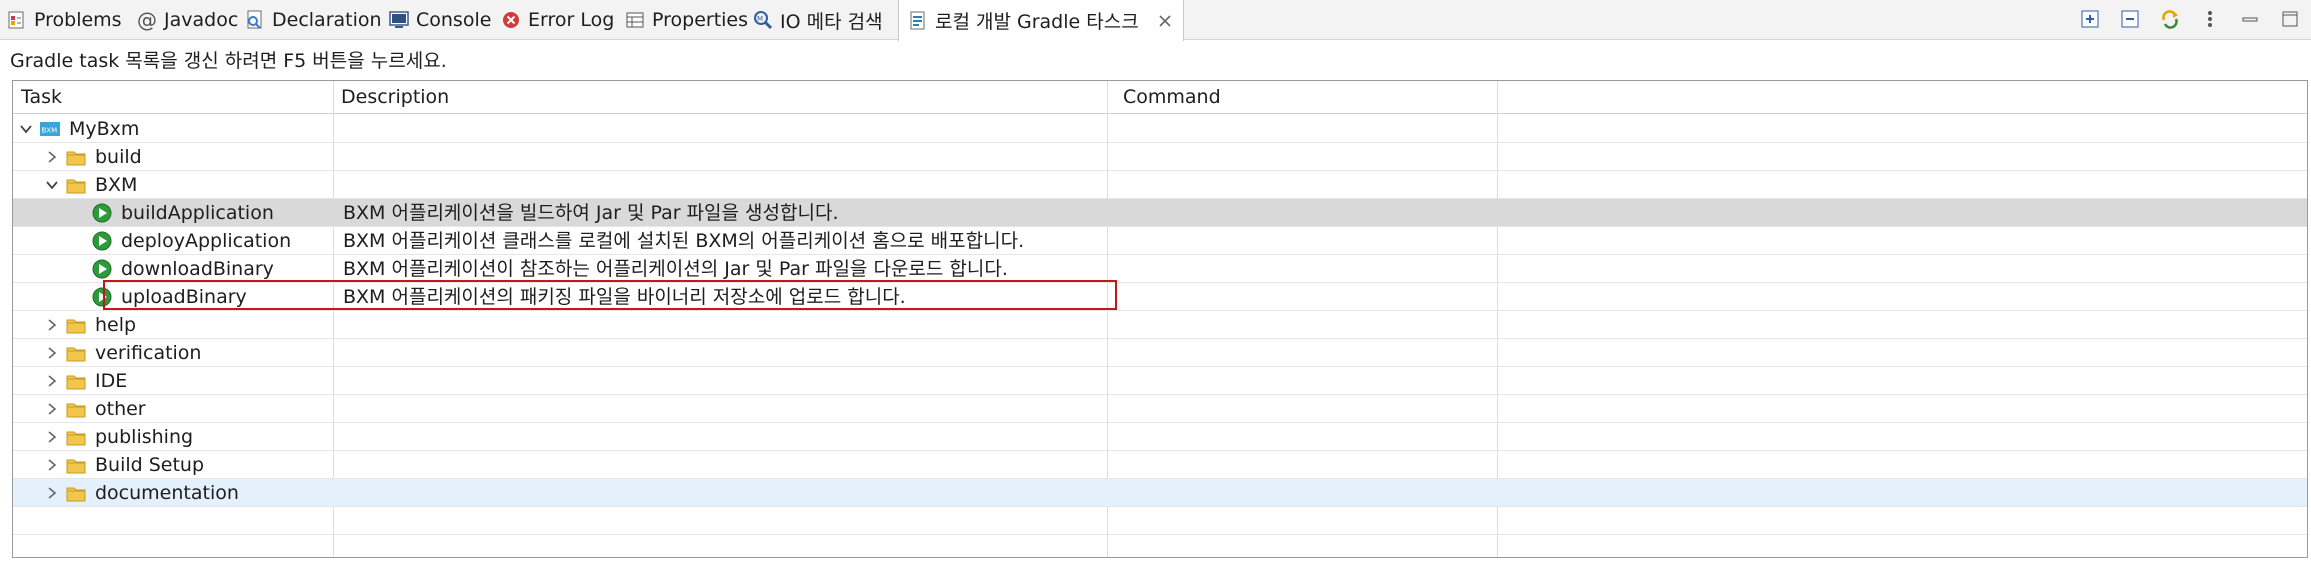 This screenshot has height=562, width=2311. I want to click on tree-node-label: publishing, so click(144, 437).